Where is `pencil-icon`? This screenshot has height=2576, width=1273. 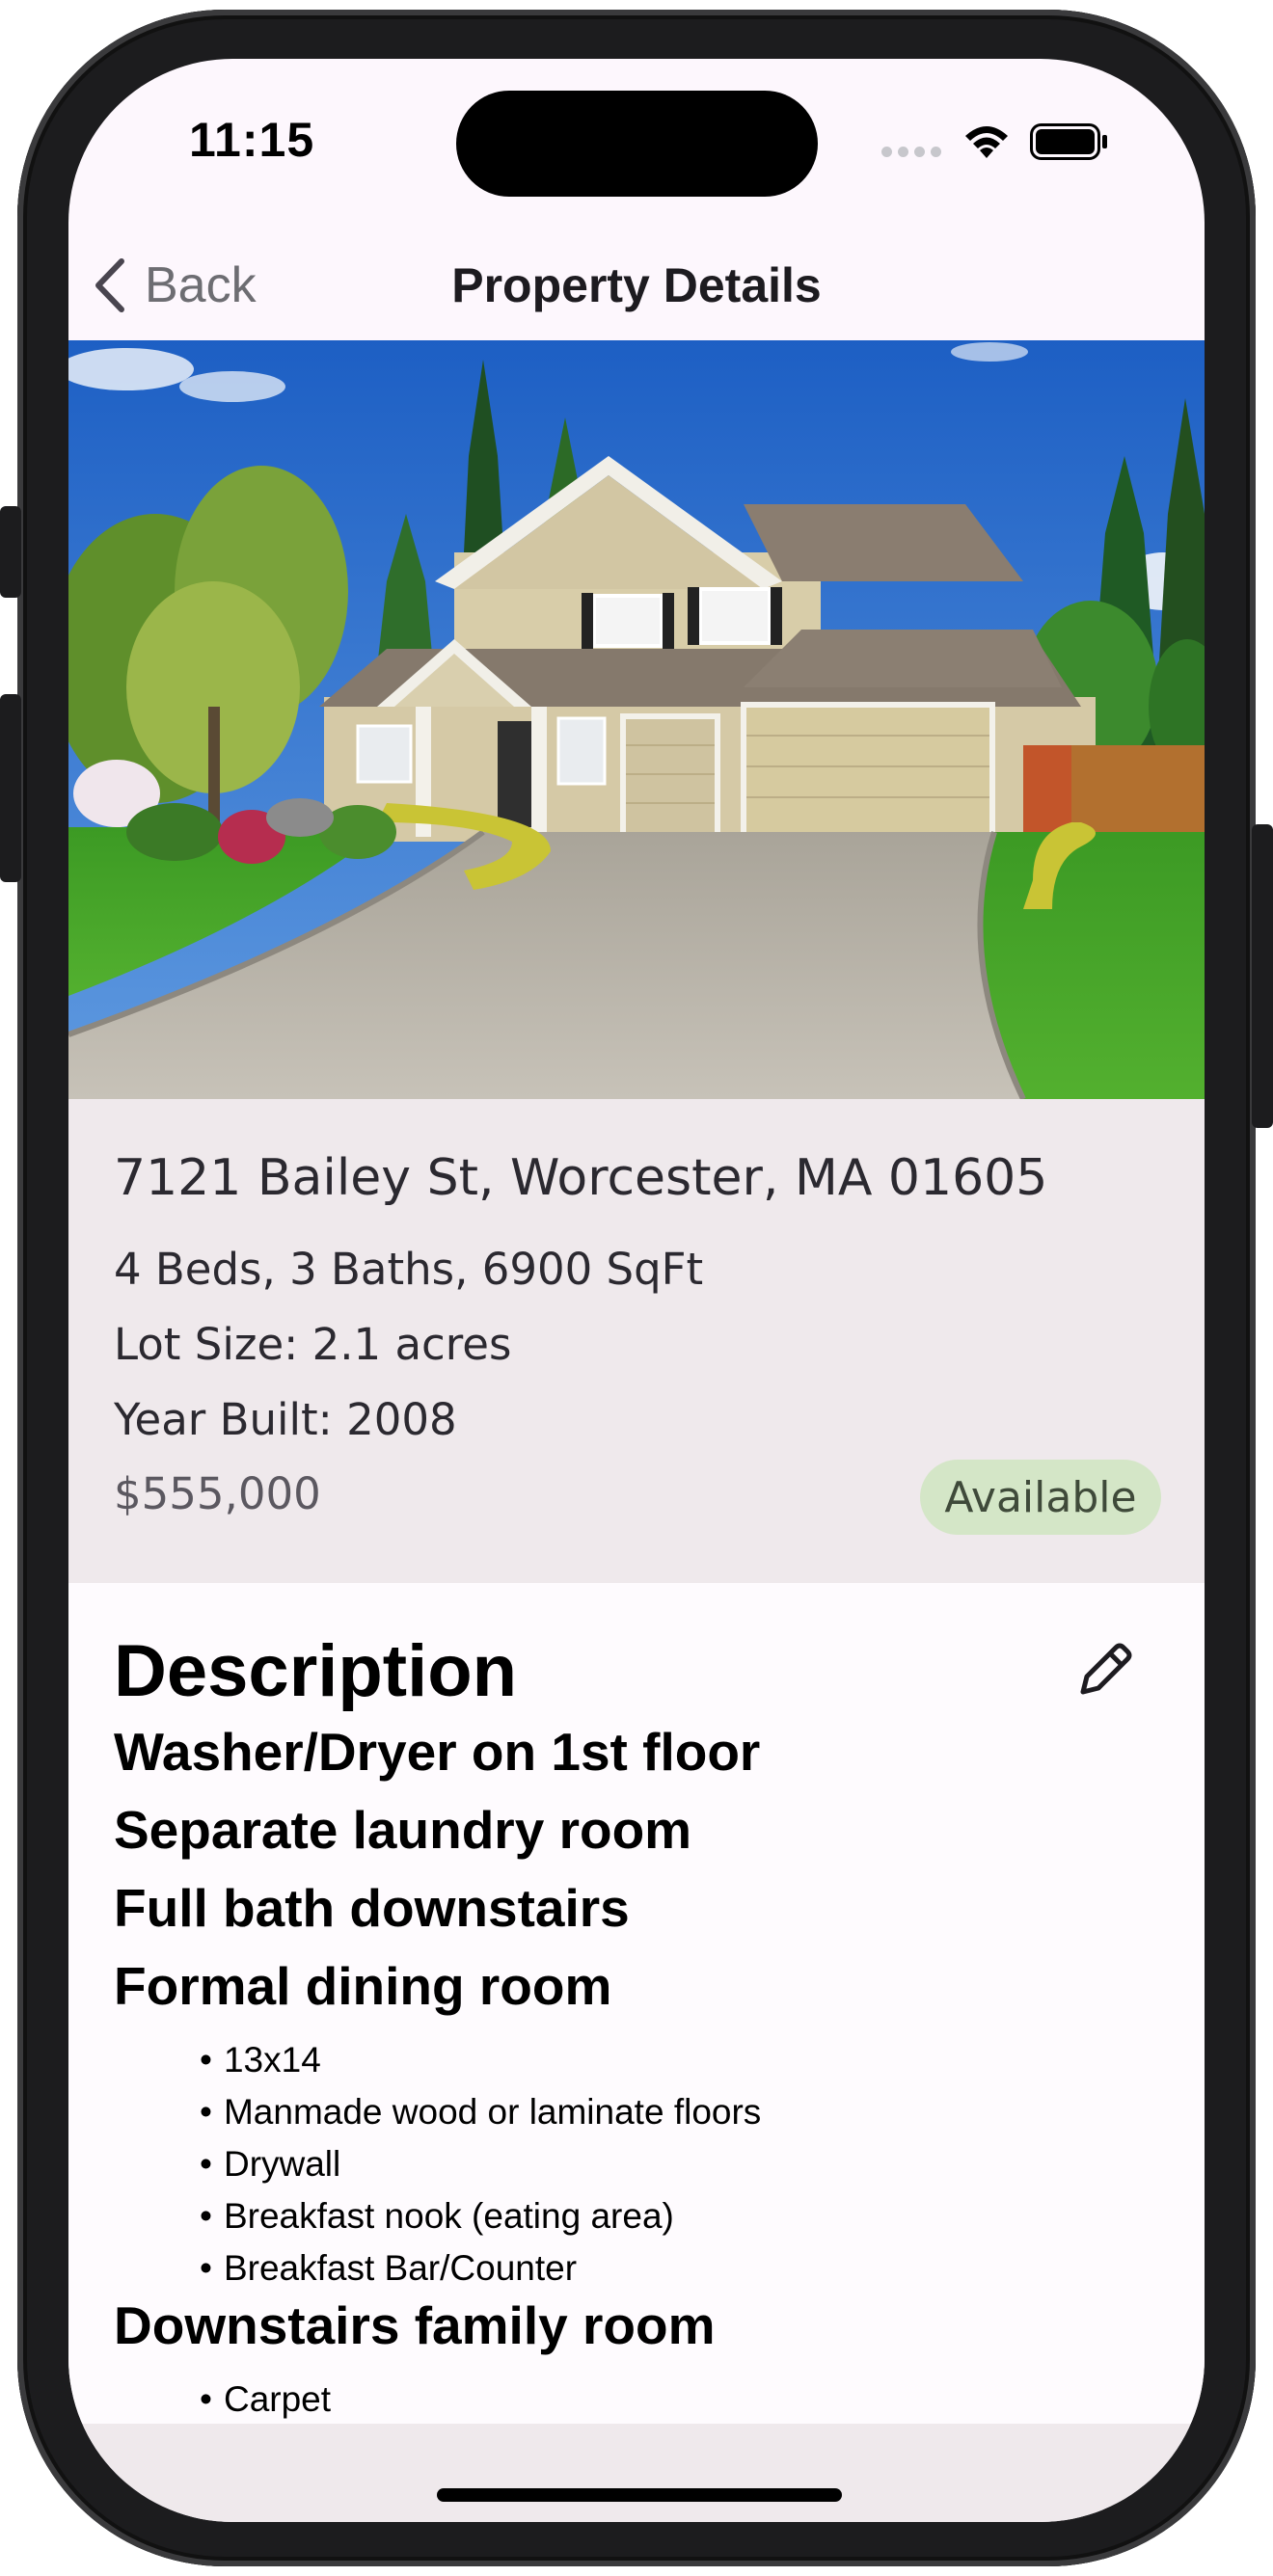 pencil-icon is located at coordinates (1105, 1670).